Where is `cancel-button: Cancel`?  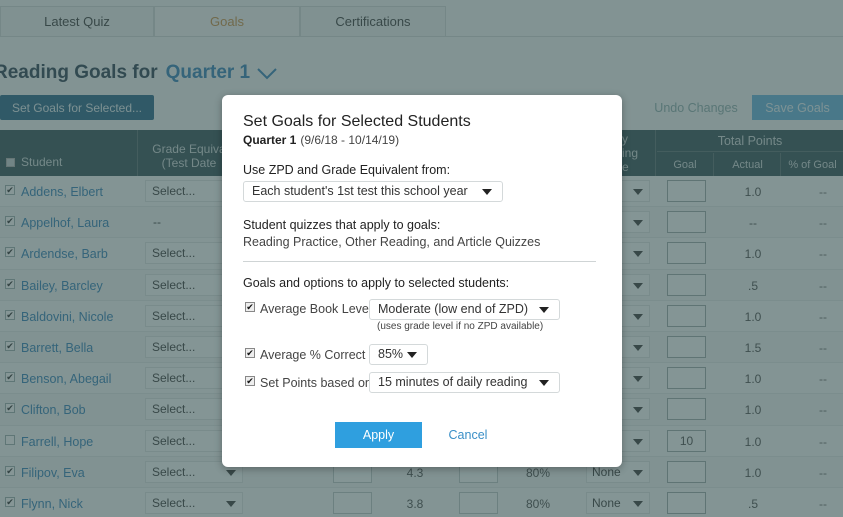 cancel-button: Cancel is located at coordinates (468, 435).